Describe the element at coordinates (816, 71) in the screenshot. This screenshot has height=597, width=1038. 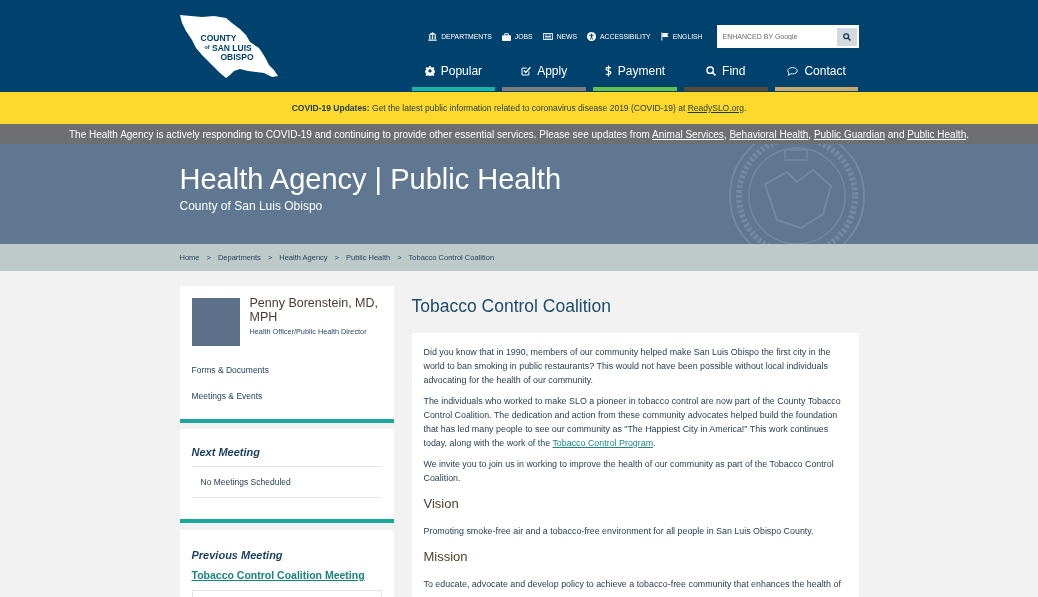
I see `nav-link: Contact` at that location.